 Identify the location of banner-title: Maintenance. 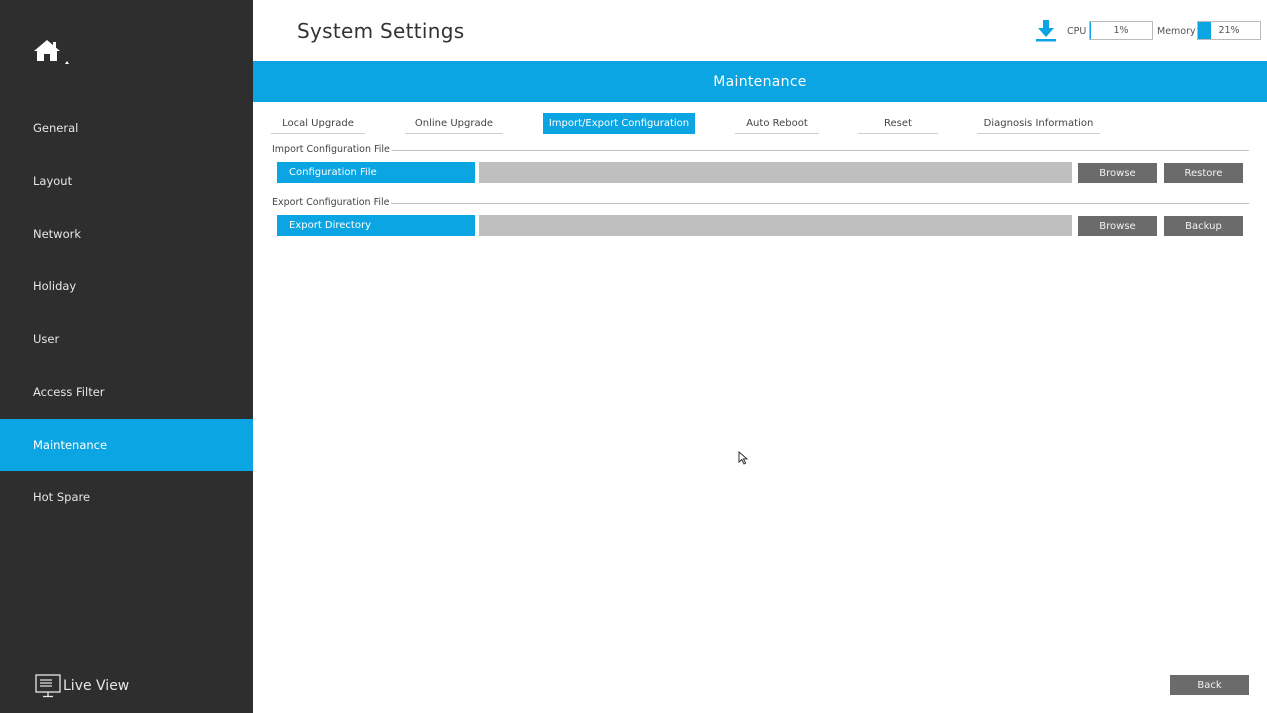
(760, 81).